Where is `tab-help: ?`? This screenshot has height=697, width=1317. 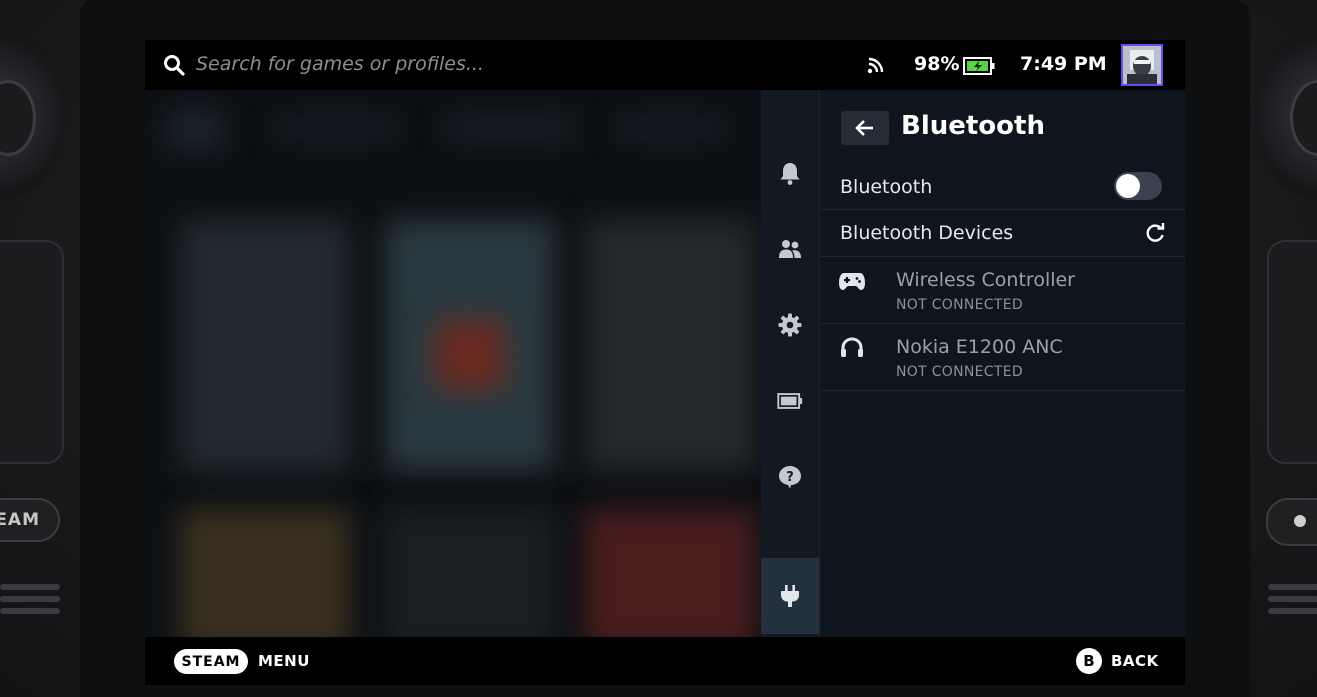
tab-help: ? is located at coordinates (790, 477).